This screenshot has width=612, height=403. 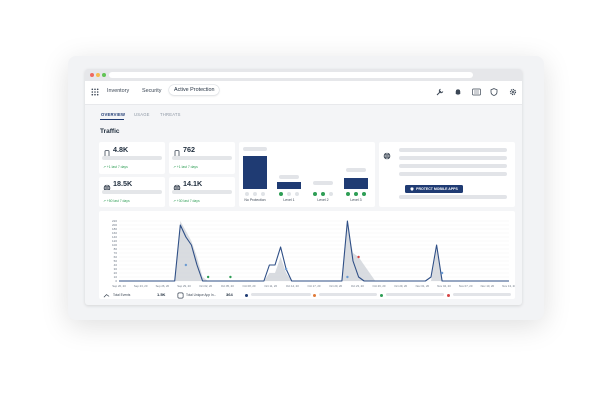 I want to click on y-tick-label: 140, so click(x=114, y=237).